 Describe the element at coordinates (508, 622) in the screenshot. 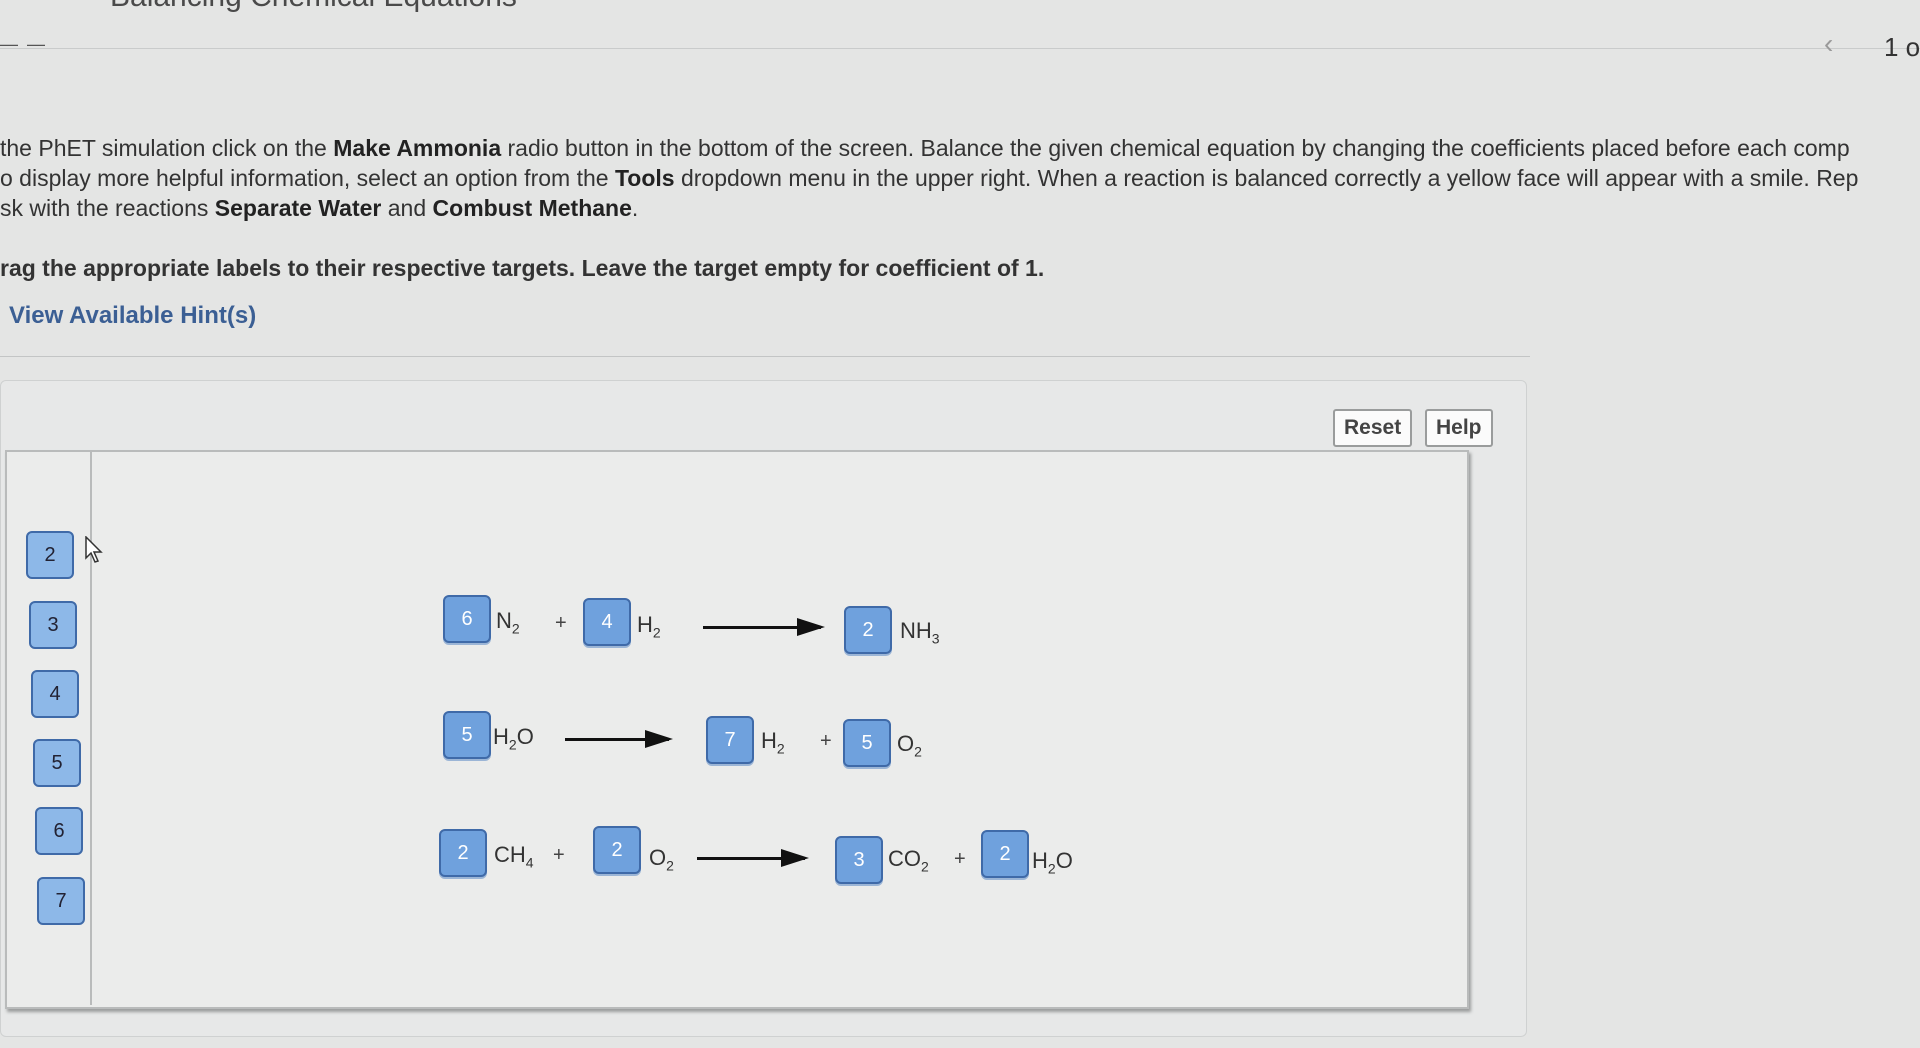

I see `formula-n2: N2` at that location.